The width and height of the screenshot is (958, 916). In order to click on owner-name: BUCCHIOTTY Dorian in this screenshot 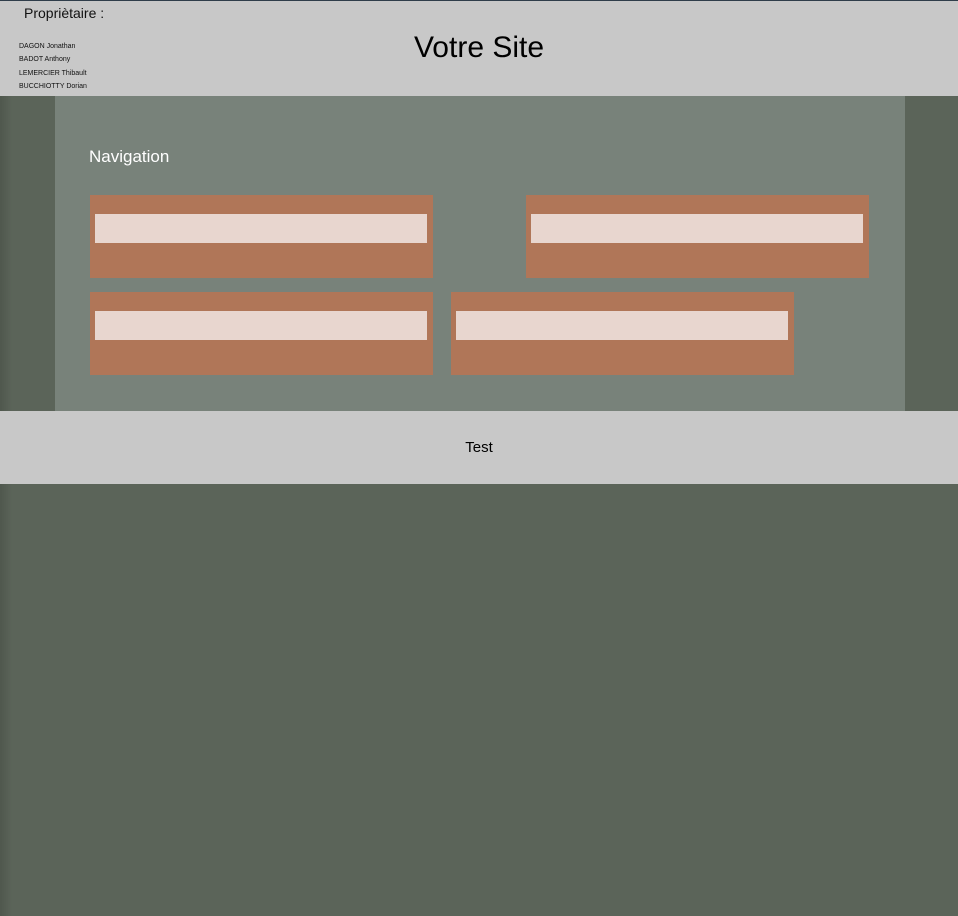, I will do `click(53, 86)`.